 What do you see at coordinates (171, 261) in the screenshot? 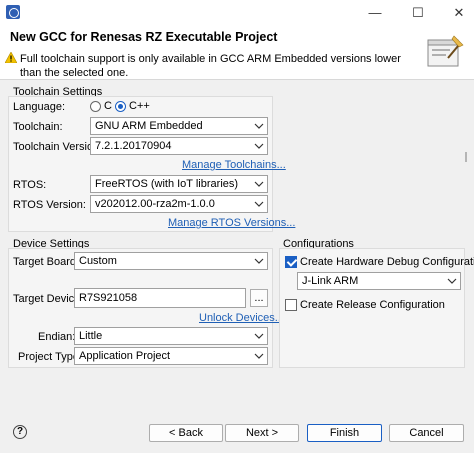
I see `target-board-select: Custom` at bounding box center [171, 261].